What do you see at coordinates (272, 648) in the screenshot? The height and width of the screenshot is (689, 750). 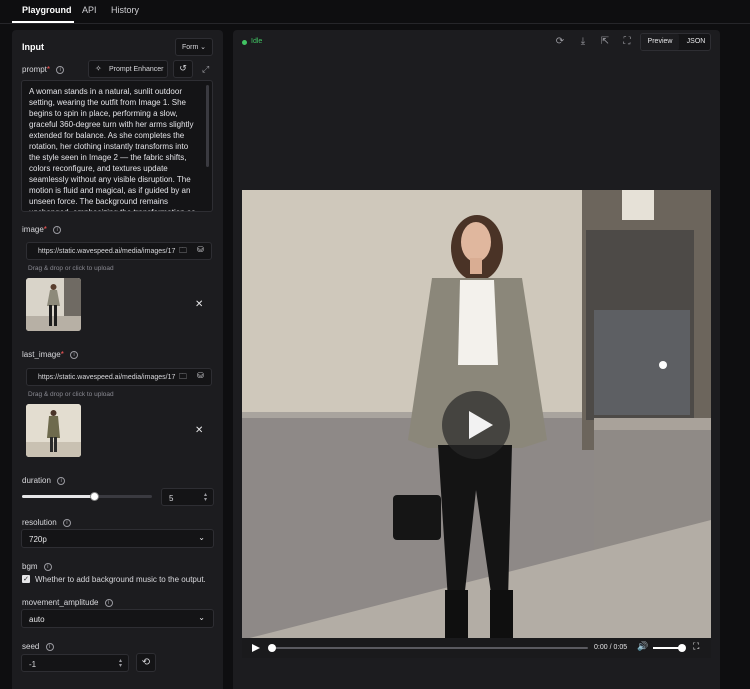 I see `video-progress-thumb` at bounding box center [272, 648].